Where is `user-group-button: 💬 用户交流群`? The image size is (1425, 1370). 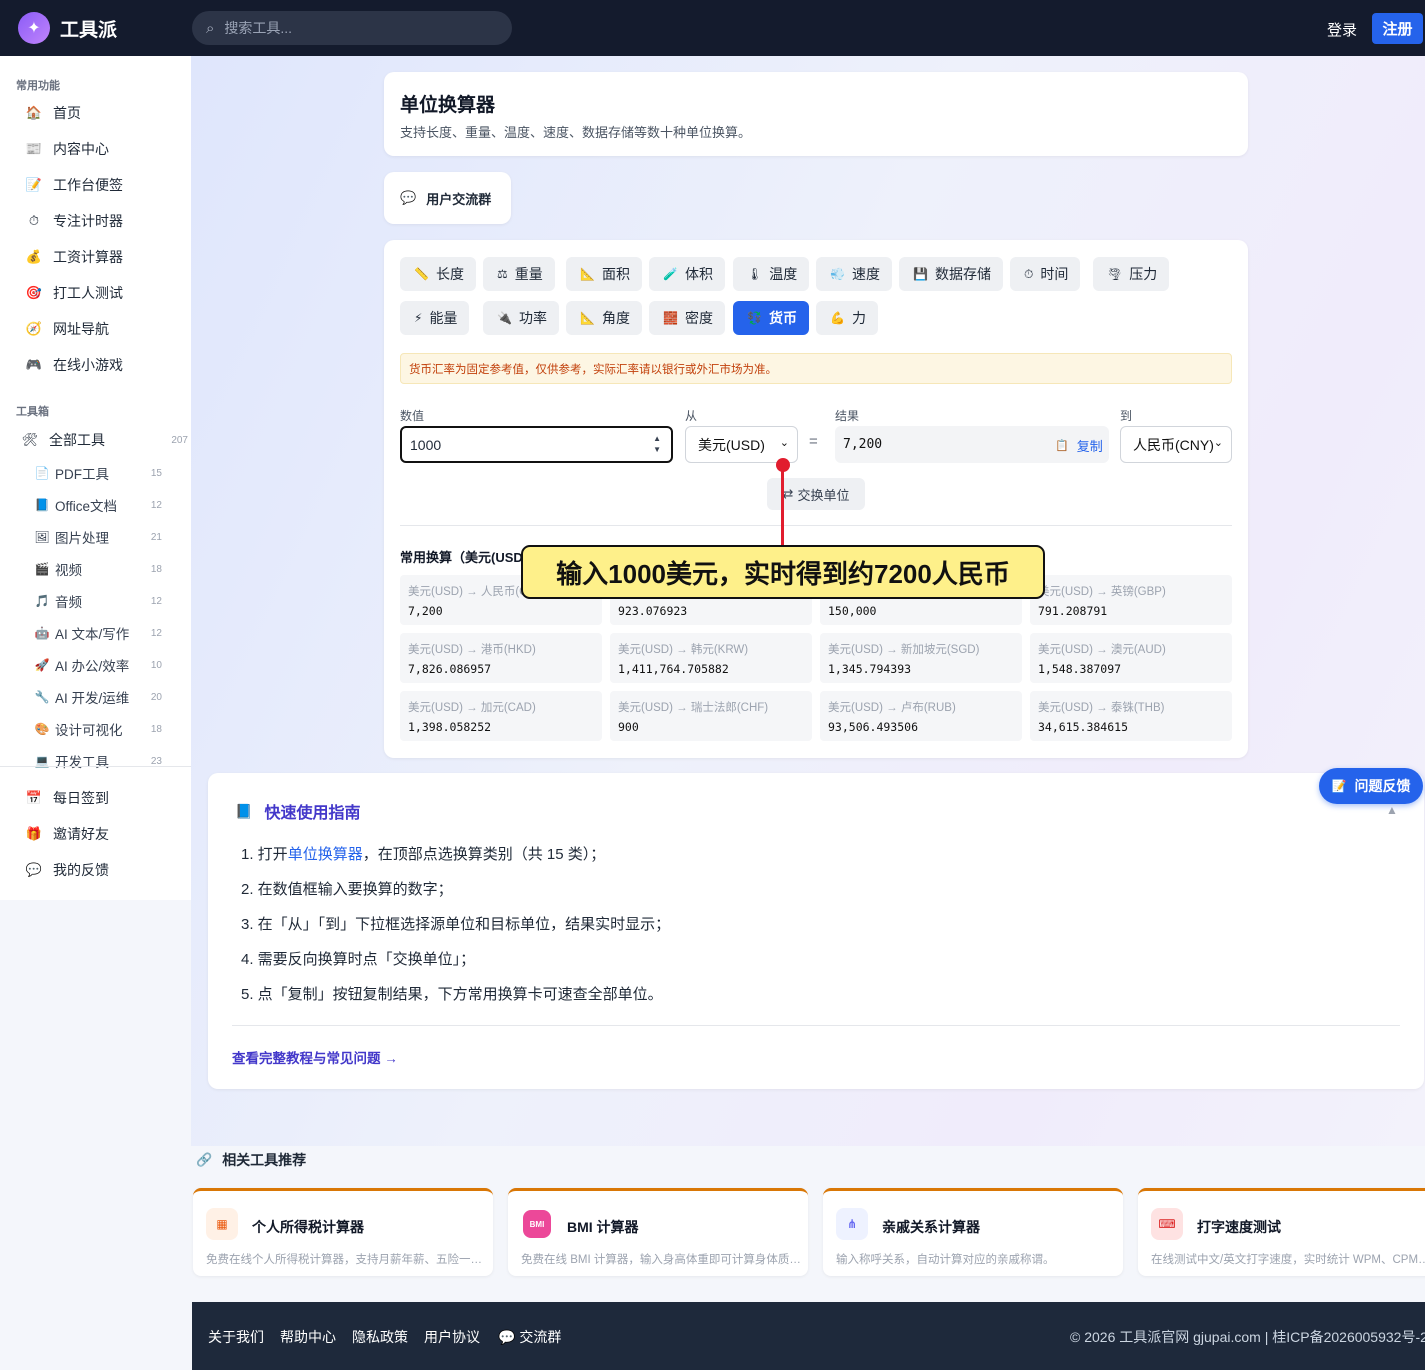 user-group-button: 💬 用户交流群 is located at coordinates (447, 198).